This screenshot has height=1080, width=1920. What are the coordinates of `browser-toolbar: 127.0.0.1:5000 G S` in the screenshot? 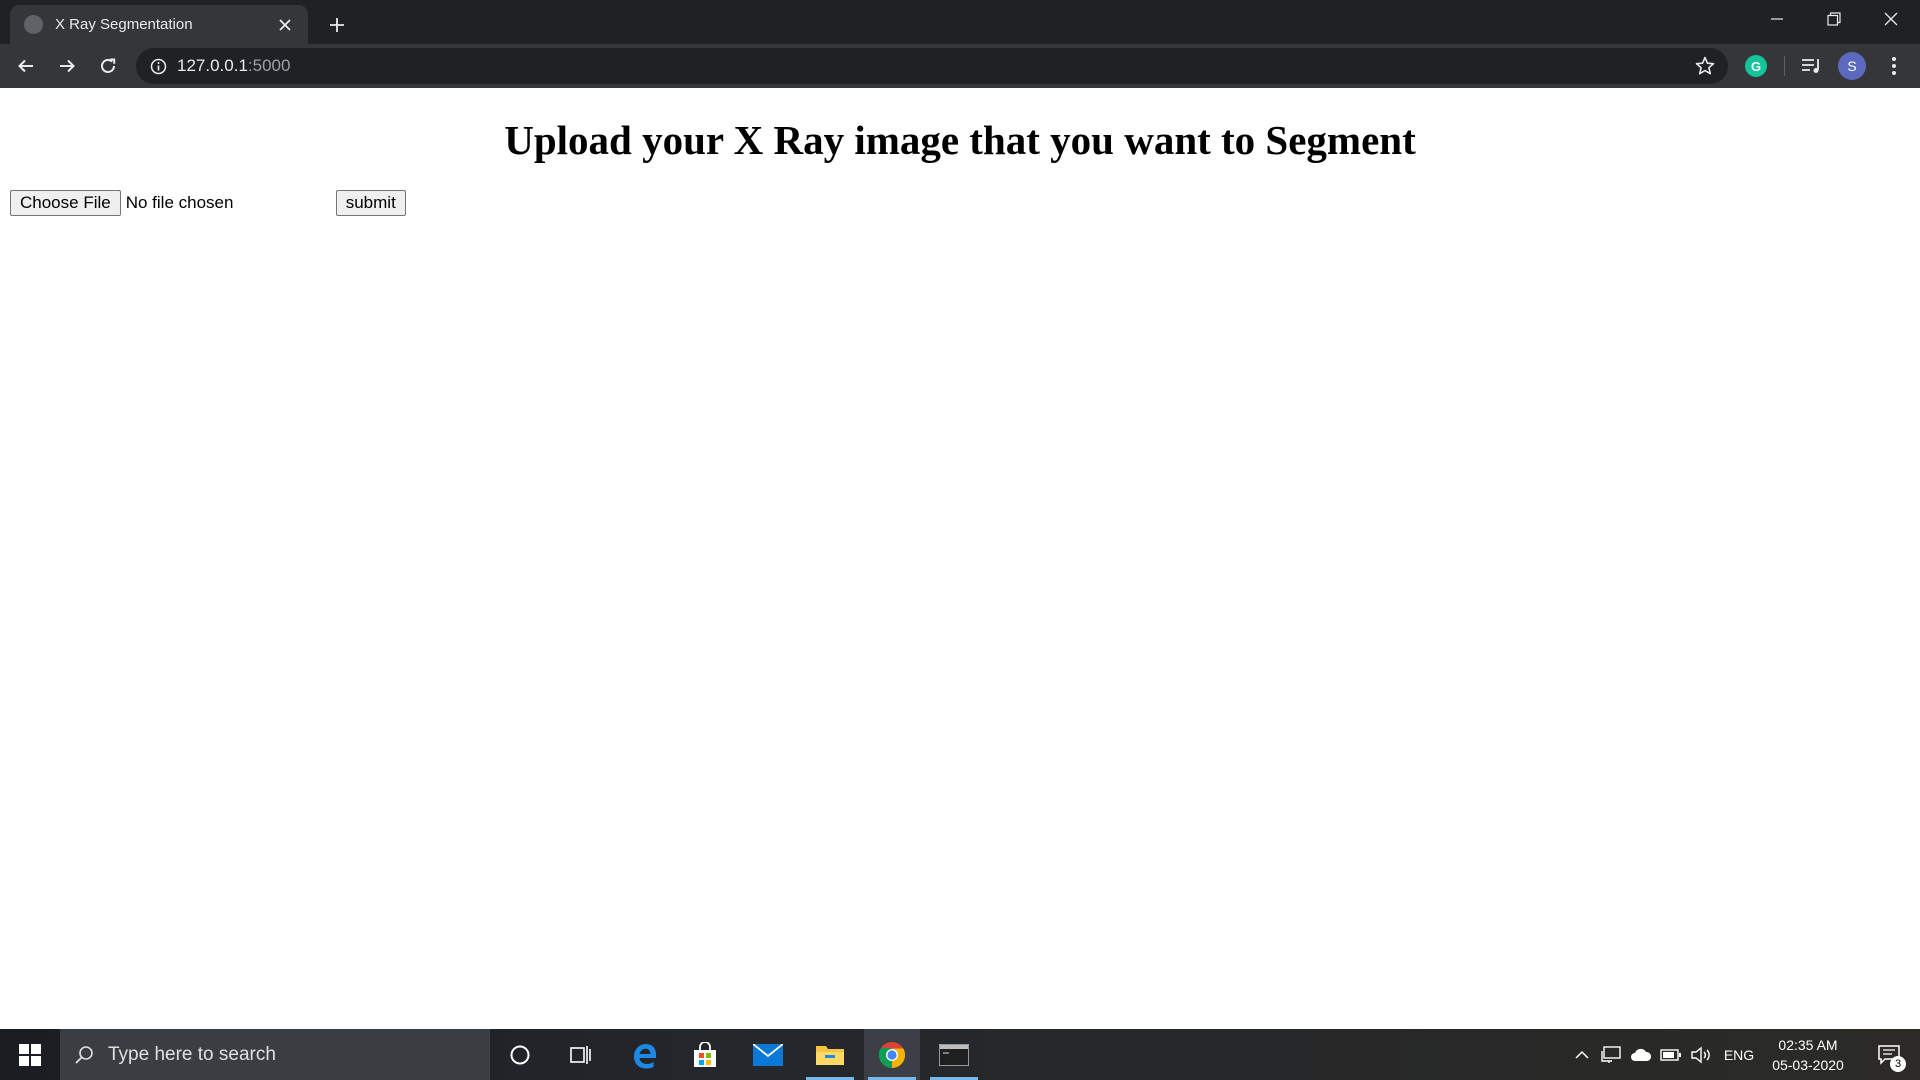 It's located at (960, 66).